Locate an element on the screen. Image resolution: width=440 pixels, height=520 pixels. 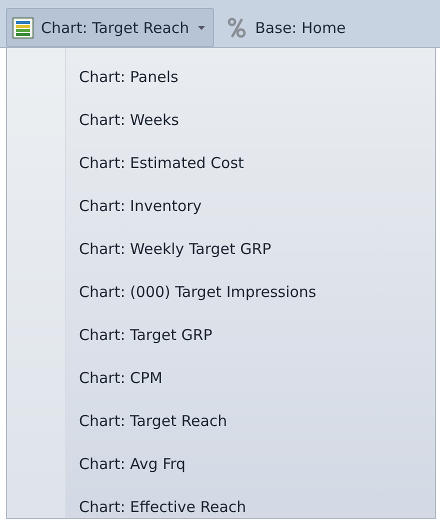
menu-item: Chart: Target GRP is located at coordinates (191, 335).